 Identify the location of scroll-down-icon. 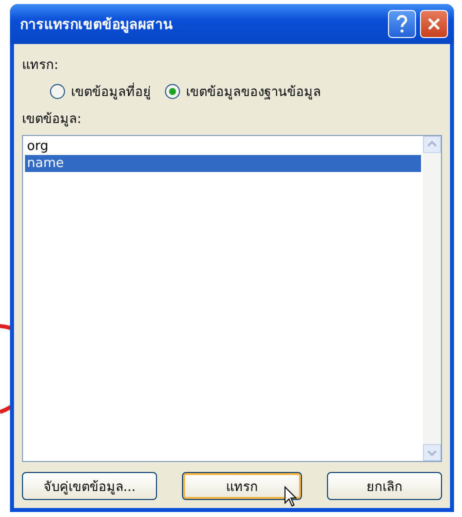
(432, 452).